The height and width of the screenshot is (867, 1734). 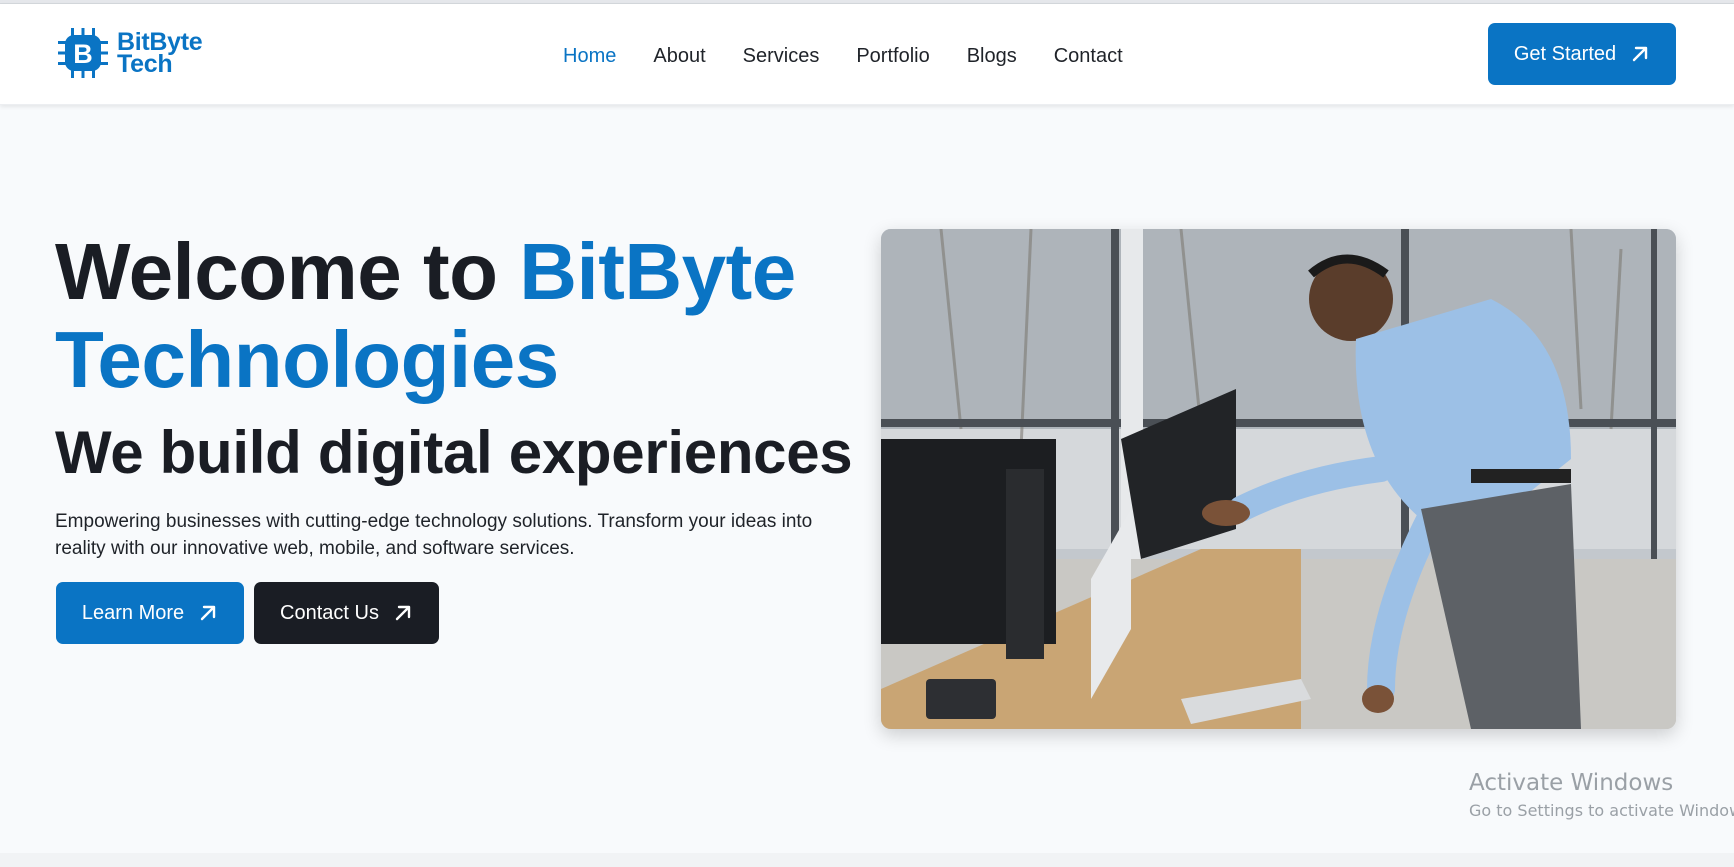 I want to click on hero-title: Welcome to BitByte Technologies, so click(x=425, y=316).